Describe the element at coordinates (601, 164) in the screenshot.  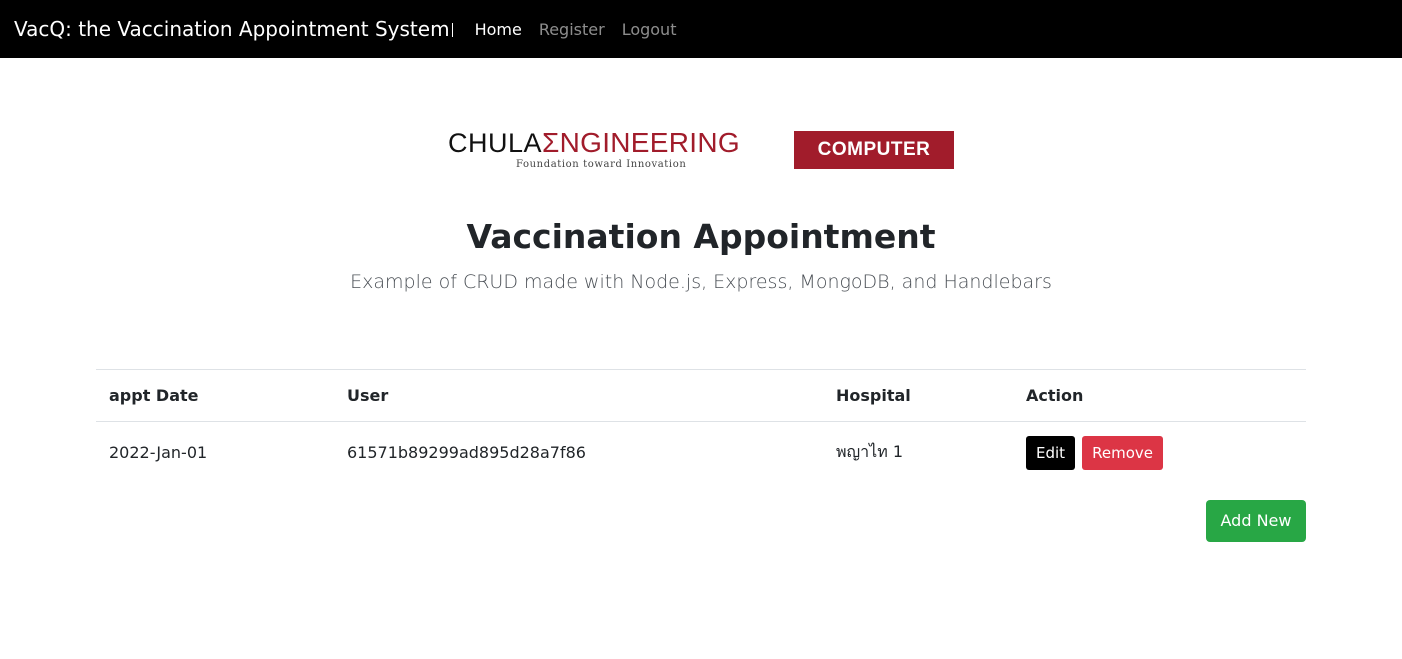
I see `logo-tagline: Foundation toward Innovation` at that location.